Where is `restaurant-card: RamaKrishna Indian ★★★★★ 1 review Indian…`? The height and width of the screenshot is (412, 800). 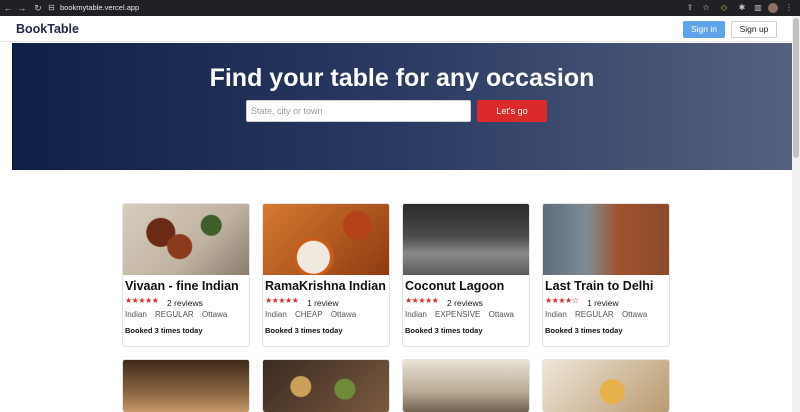
restaurant-card: RamaKrishna Indian ★★★★★ 1 review Indian… is located at coordinates (326, 275).